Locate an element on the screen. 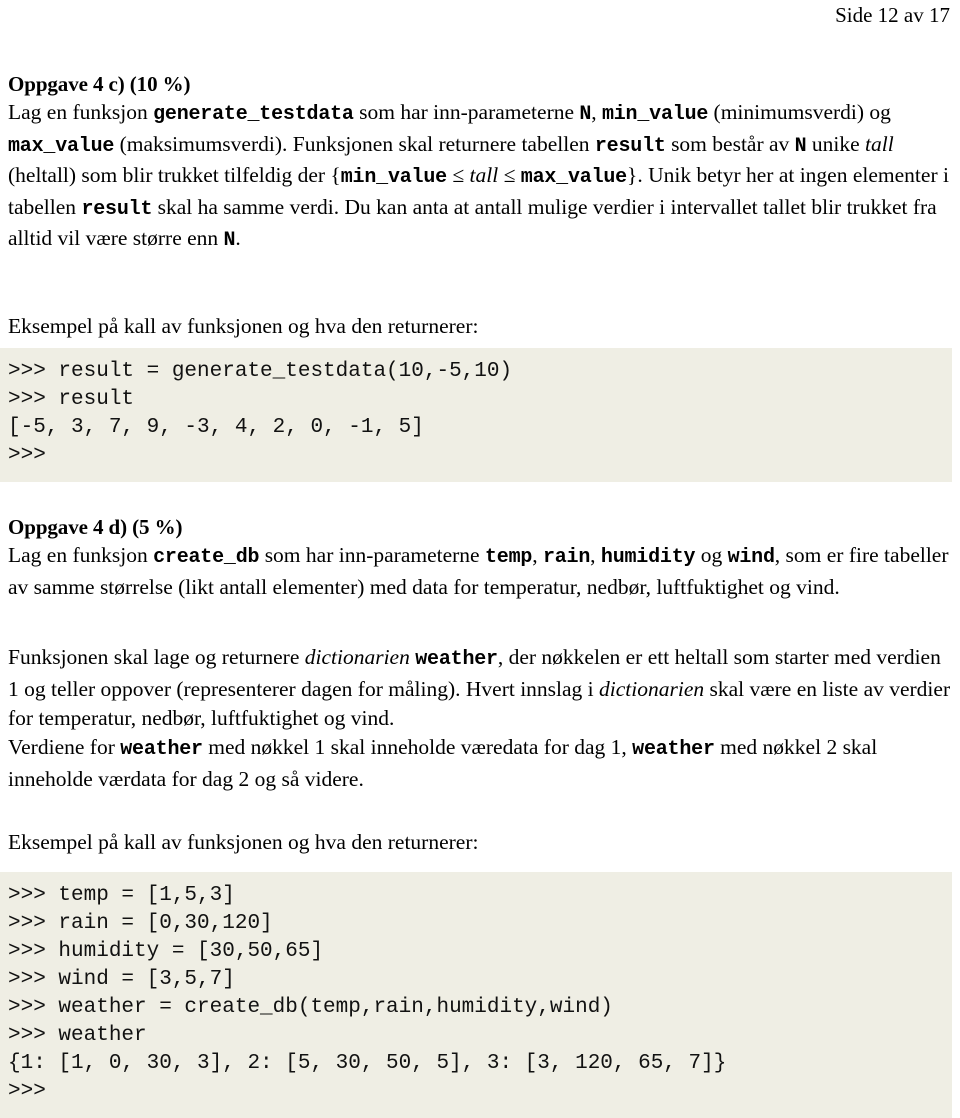 Image resolution: width=960 pixels, height=1118 pixels. text-run: { is located at coordinates (335, 175).